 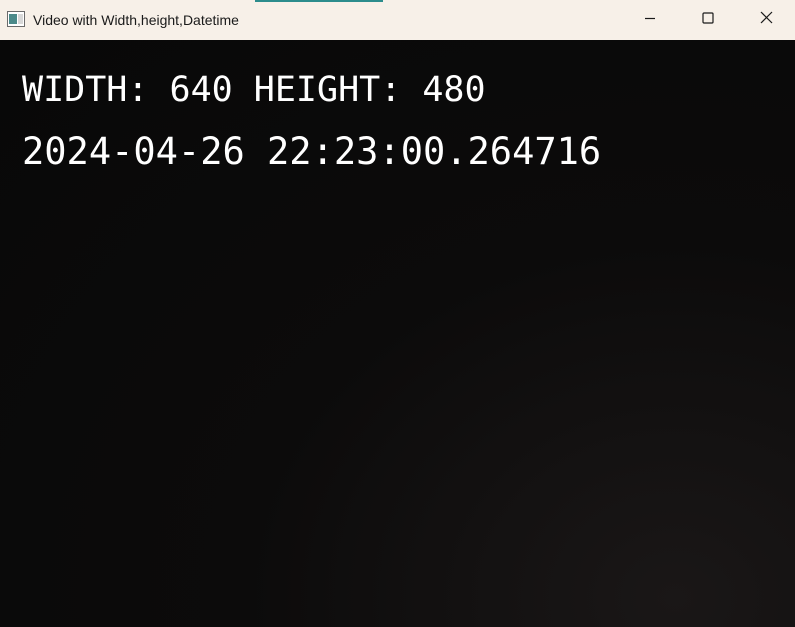 What do you see at coordinates (312, 151) in the screenshot?
I see `video-datetime-overlay: 2024-04-26 22:23:00.264716` at bounding box center [312, 151].